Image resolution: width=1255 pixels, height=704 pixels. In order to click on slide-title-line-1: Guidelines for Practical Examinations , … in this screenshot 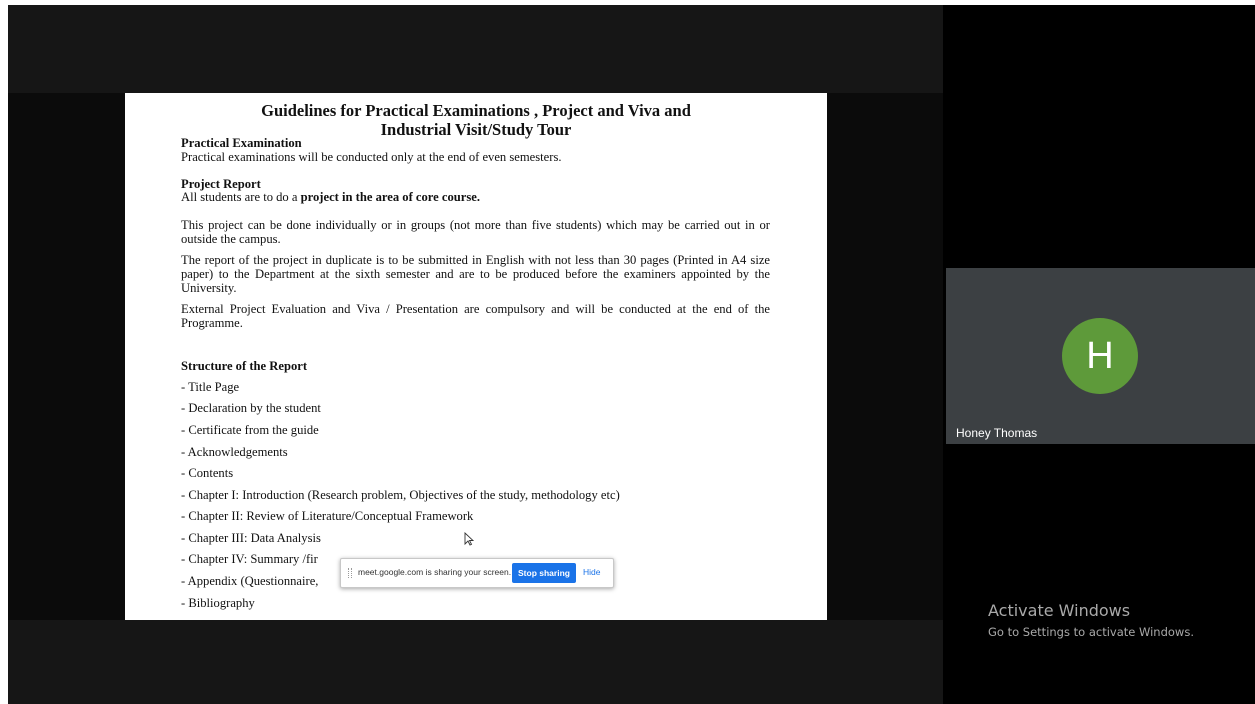, I will do `click(476, 110)`.